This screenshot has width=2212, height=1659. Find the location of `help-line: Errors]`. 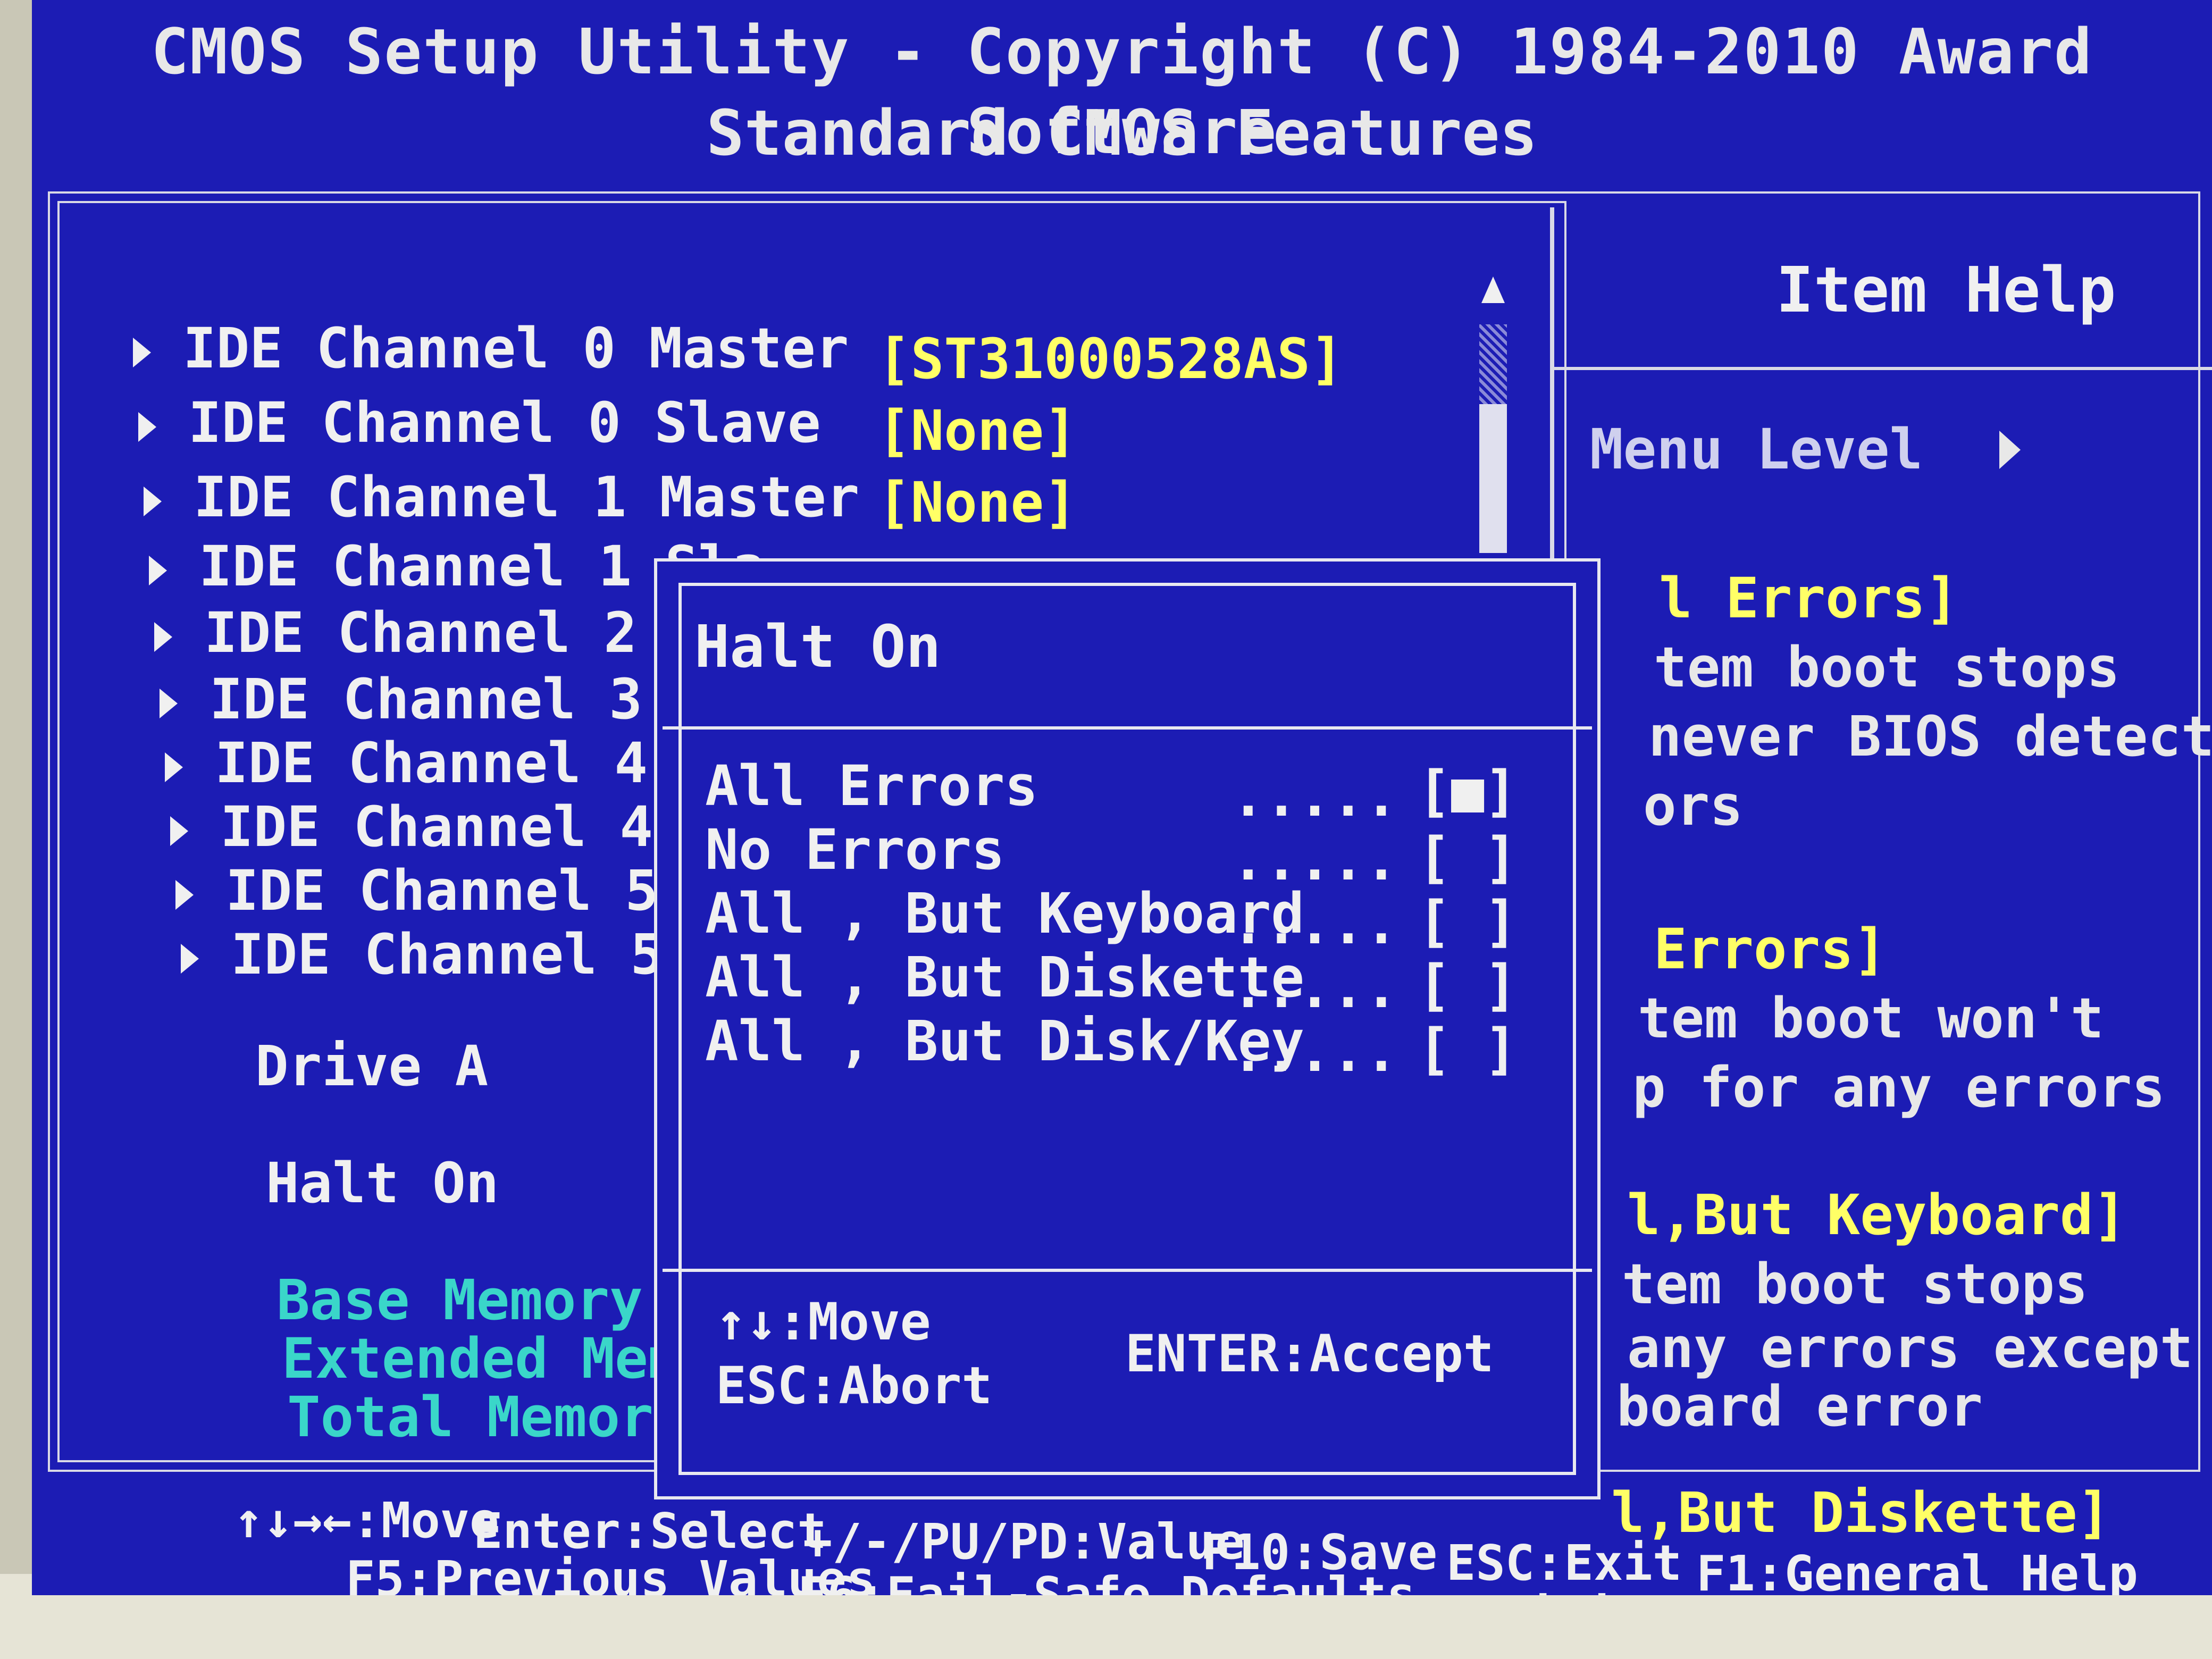

help-line: Errors] is located at coordinates (1770, 949).